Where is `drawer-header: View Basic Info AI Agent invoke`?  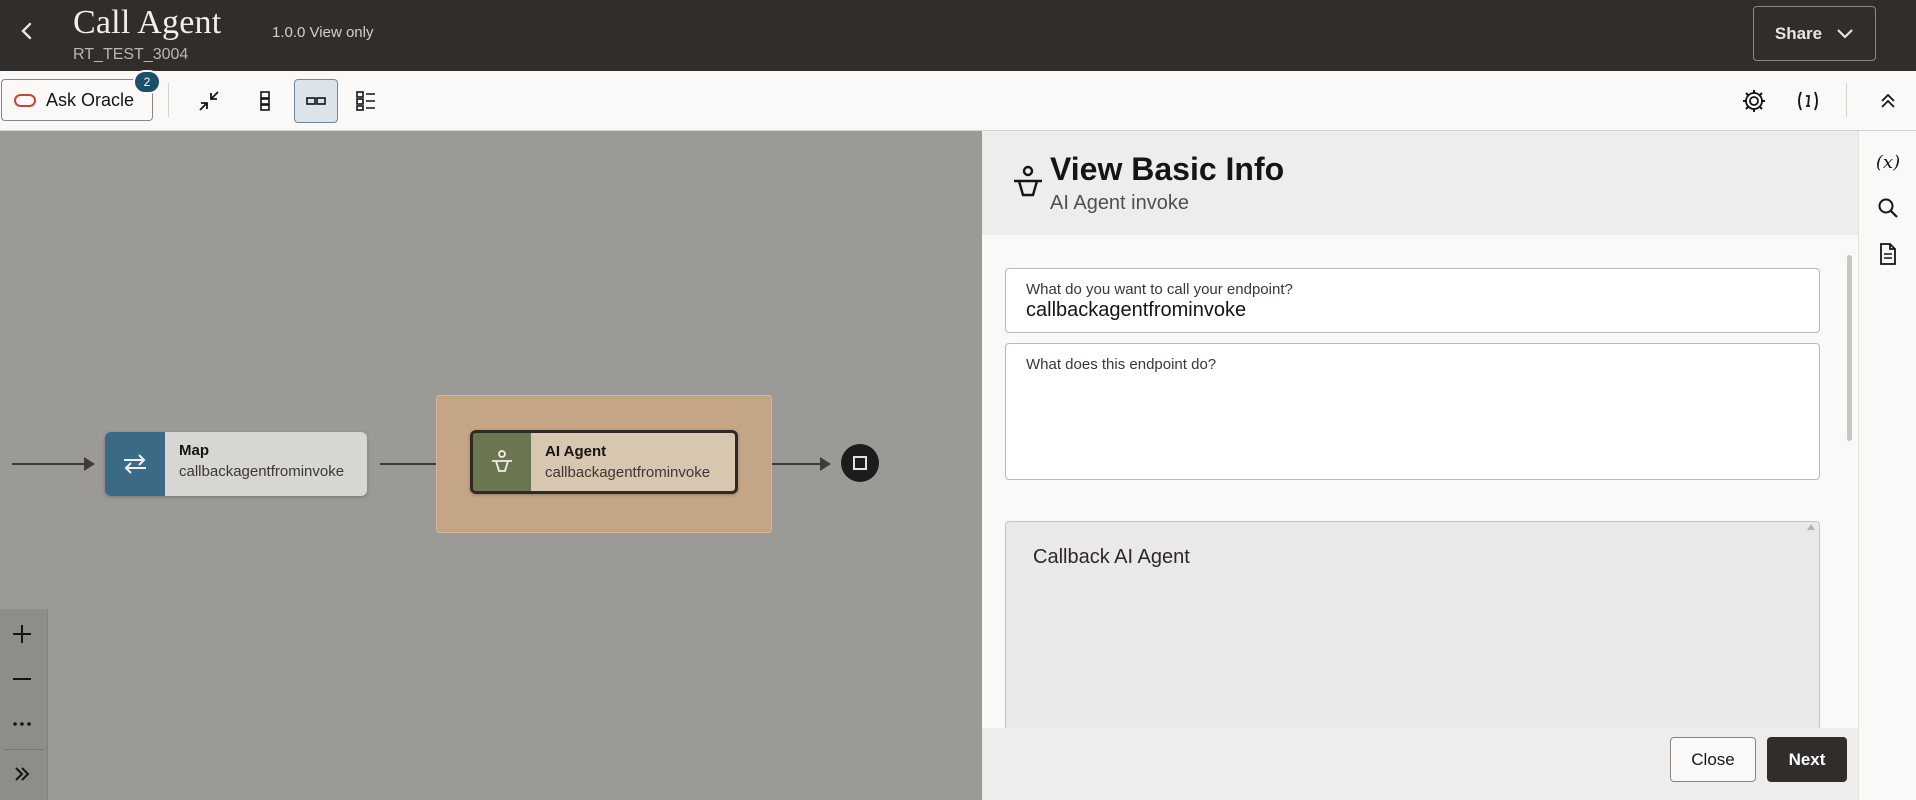 drawer-header: View Basic Info AI Agent invoke is located at coordinates (1420, 183).